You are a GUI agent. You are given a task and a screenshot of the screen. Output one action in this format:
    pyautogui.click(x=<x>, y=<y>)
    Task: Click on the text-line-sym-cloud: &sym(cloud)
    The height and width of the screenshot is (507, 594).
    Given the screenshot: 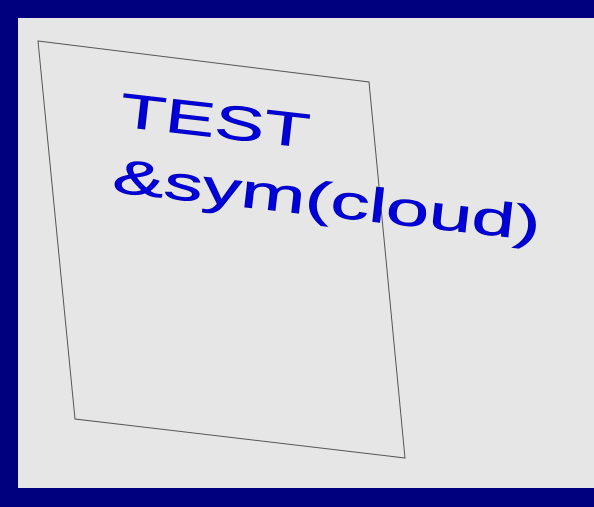 What is the action you would take?
    pyautogui.click(x=326, y=200)
    